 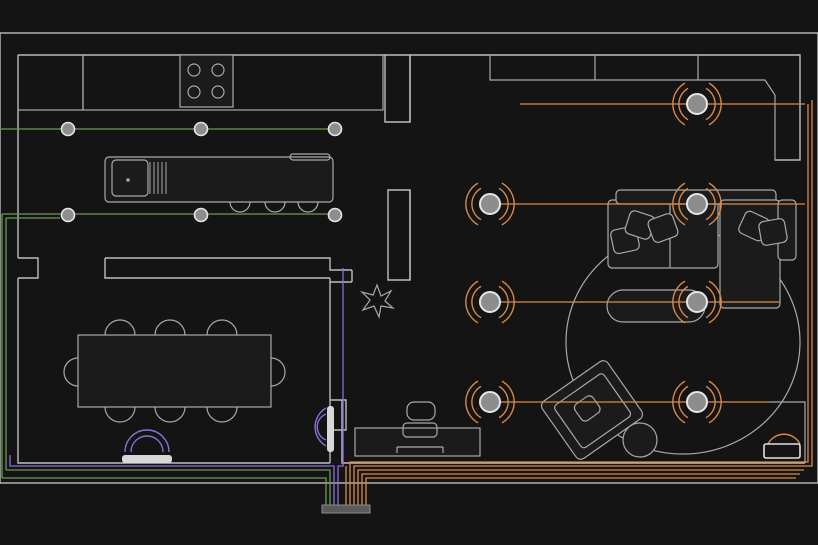 I want to click on desk, so click(x=417, y=442).